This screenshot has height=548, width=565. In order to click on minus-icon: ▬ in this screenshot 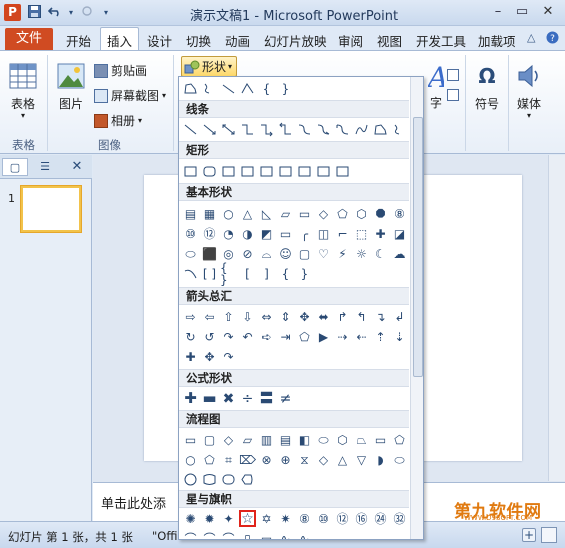, I will do `click(209, 398)`.